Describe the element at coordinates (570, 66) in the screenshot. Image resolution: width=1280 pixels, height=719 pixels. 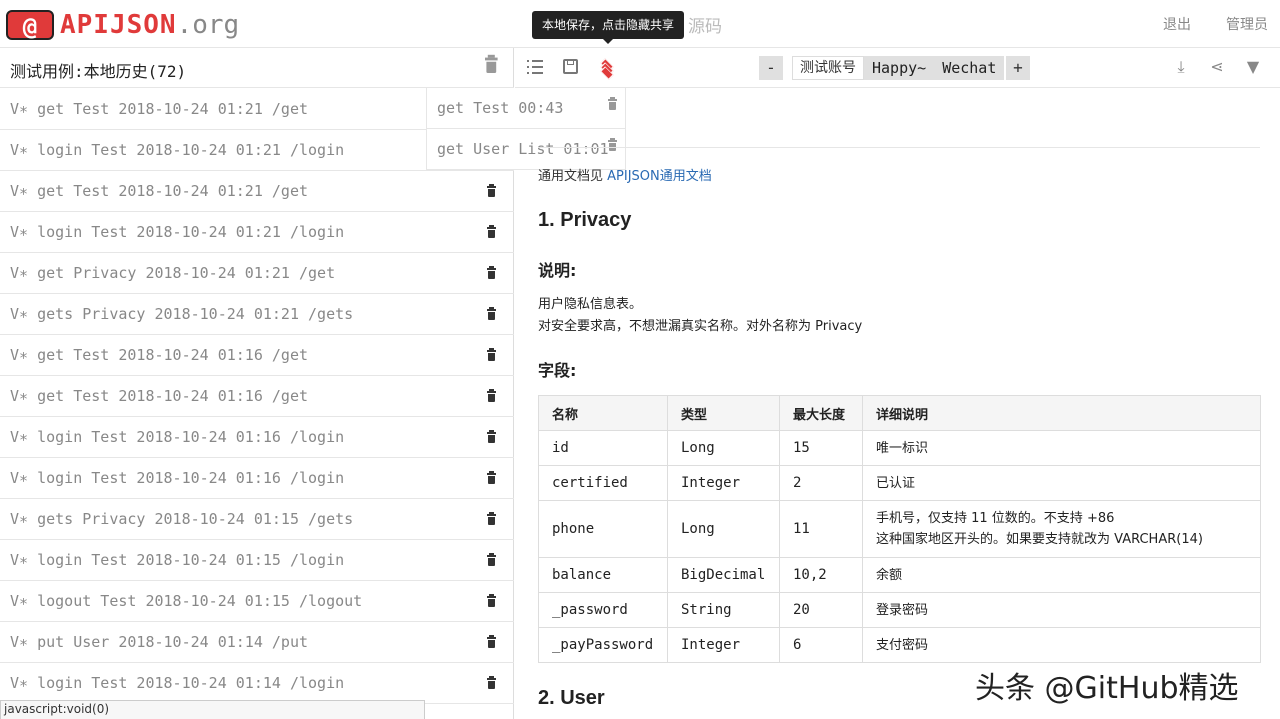
I see `save-icon` at that location.